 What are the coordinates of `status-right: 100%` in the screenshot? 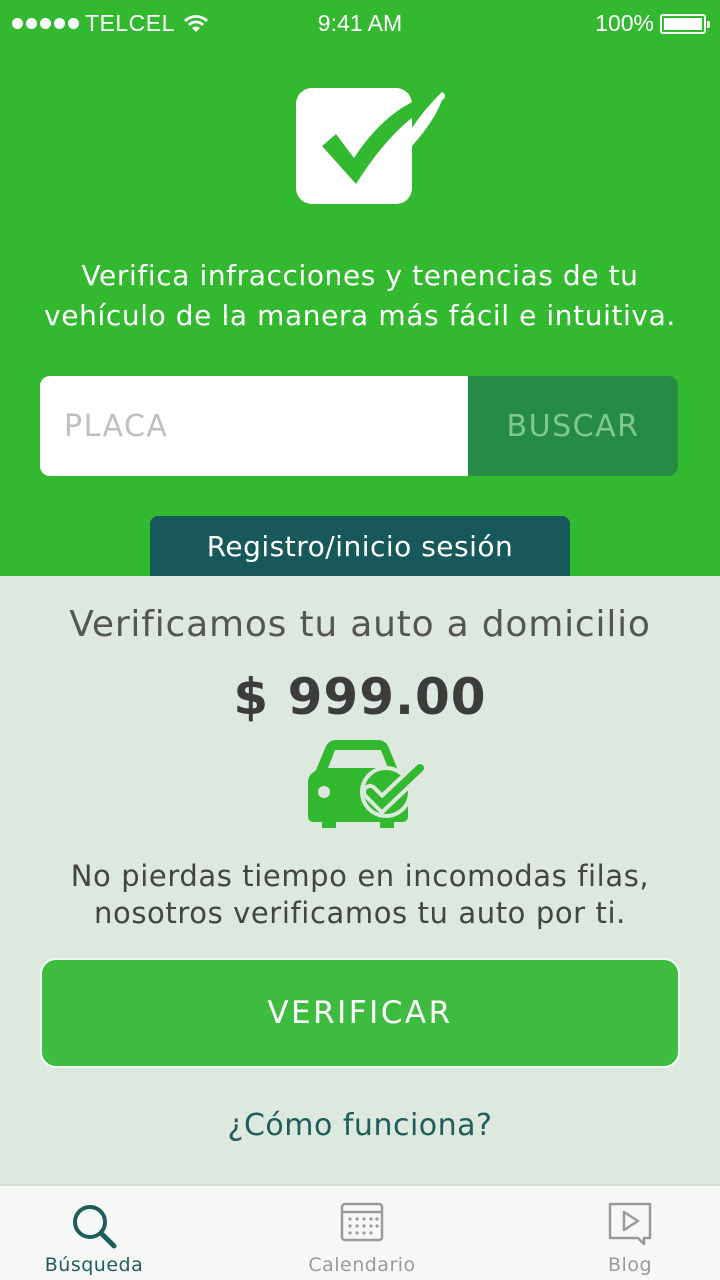 It's located at (652, 23).